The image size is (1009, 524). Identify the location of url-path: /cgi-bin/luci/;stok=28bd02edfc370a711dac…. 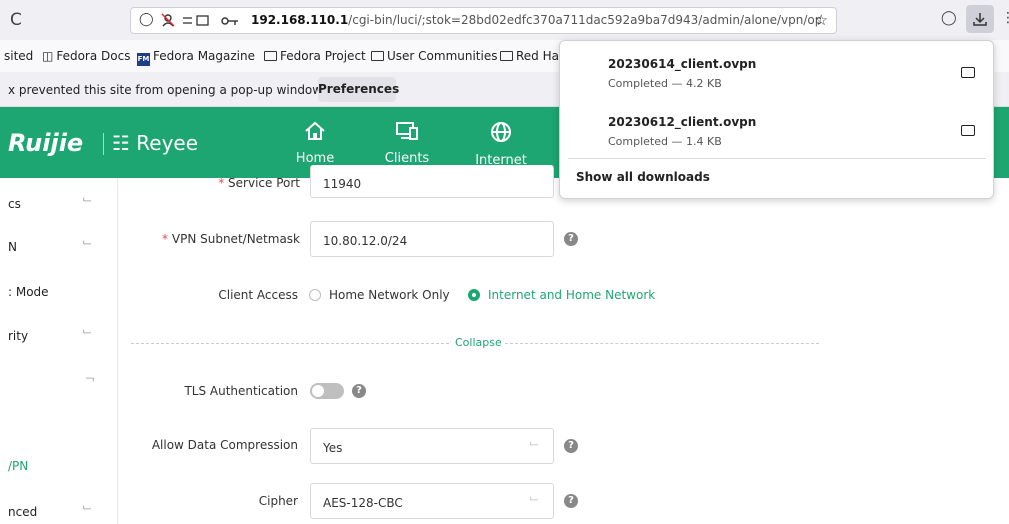
(584, 20).